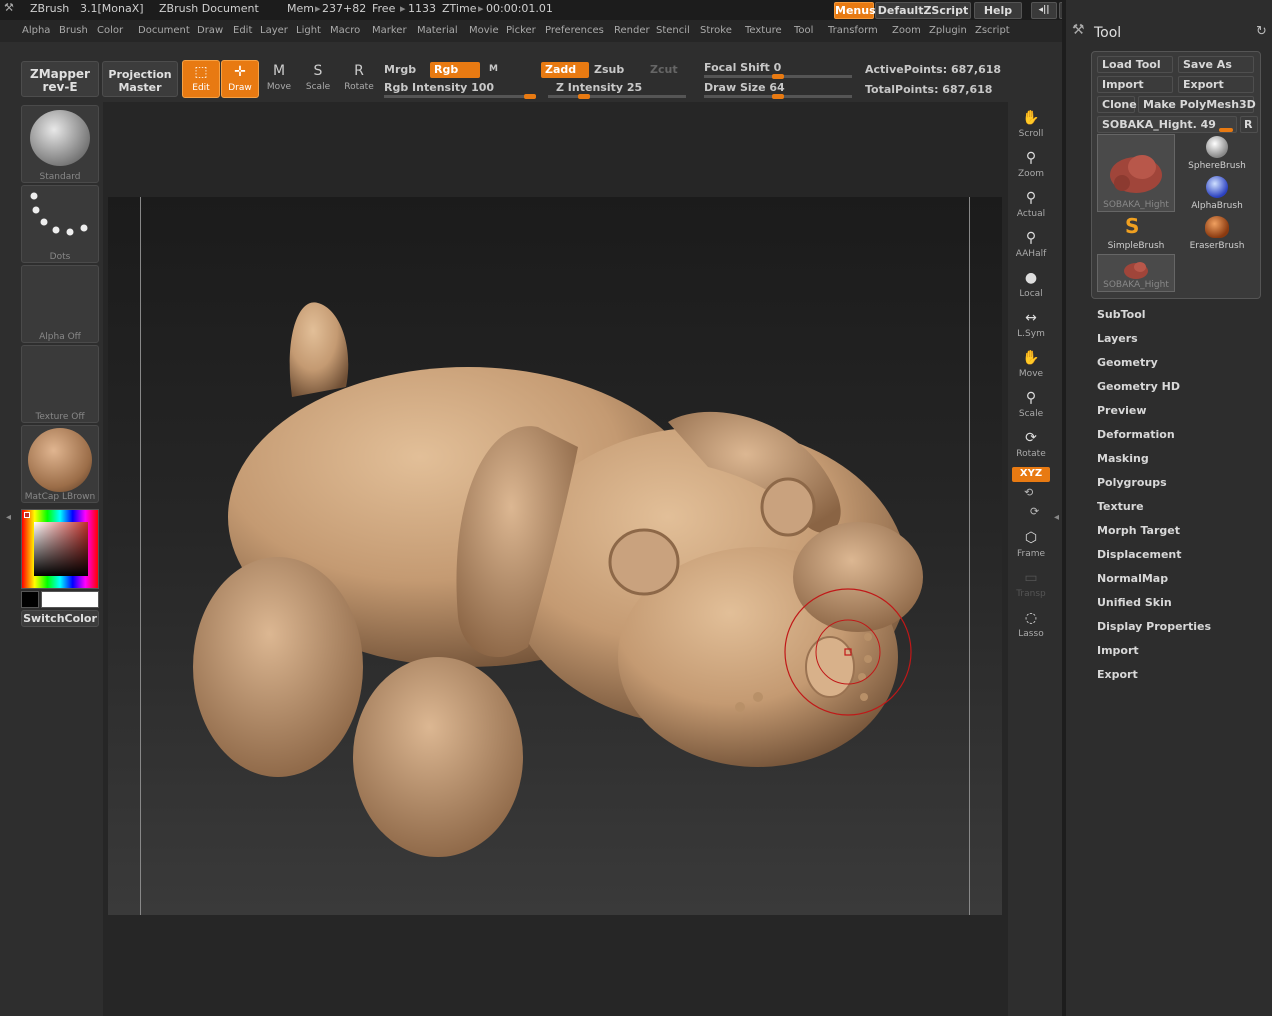 Image resolution: width=1272 pixels, height=1016 pixels. Describe the element at coordinates (599, 87) in the screenshot. I see `z-intensity-label: Z Intensity 25` at that location.